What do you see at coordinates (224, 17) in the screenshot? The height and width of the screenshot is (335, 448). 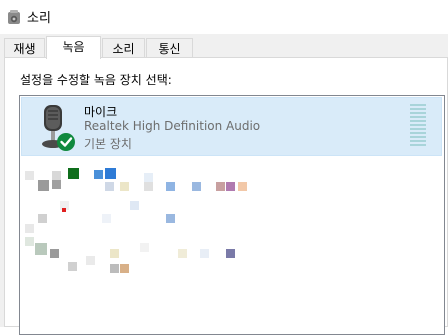 I see `title-bar: 소리` at bounding box center [224, 17].